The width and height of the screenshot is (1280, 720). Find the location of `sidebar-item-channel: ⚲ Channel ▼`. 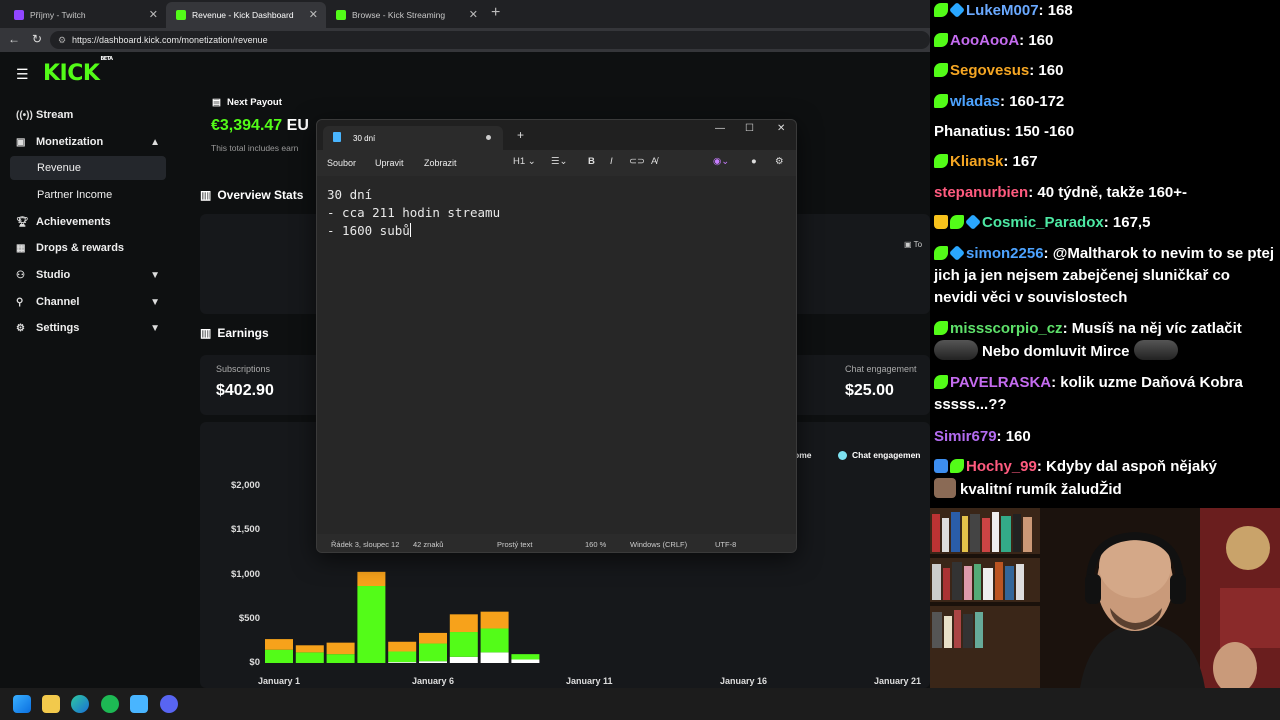

sidebar-item-channel: ⚲ Channel ▼ is located at coordinates (88, 302).